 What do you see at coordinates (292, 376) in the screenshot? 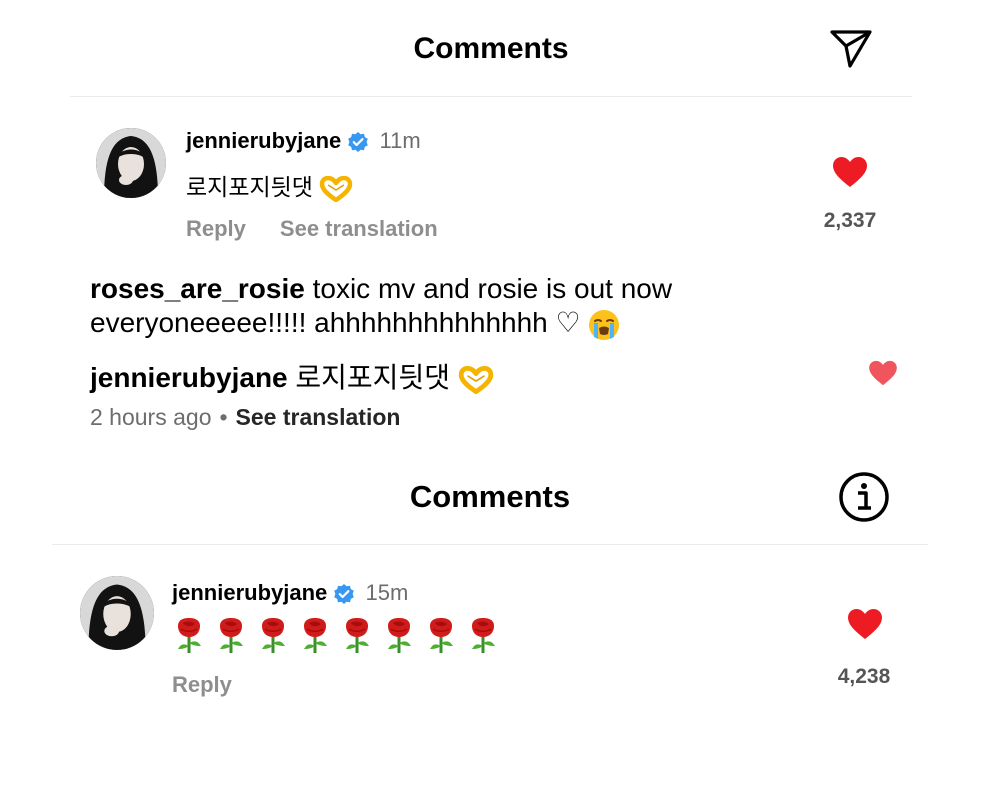
I see `reply-comment: jennierubyjane 로지포지딋댓` at bounding box center [292, 376].